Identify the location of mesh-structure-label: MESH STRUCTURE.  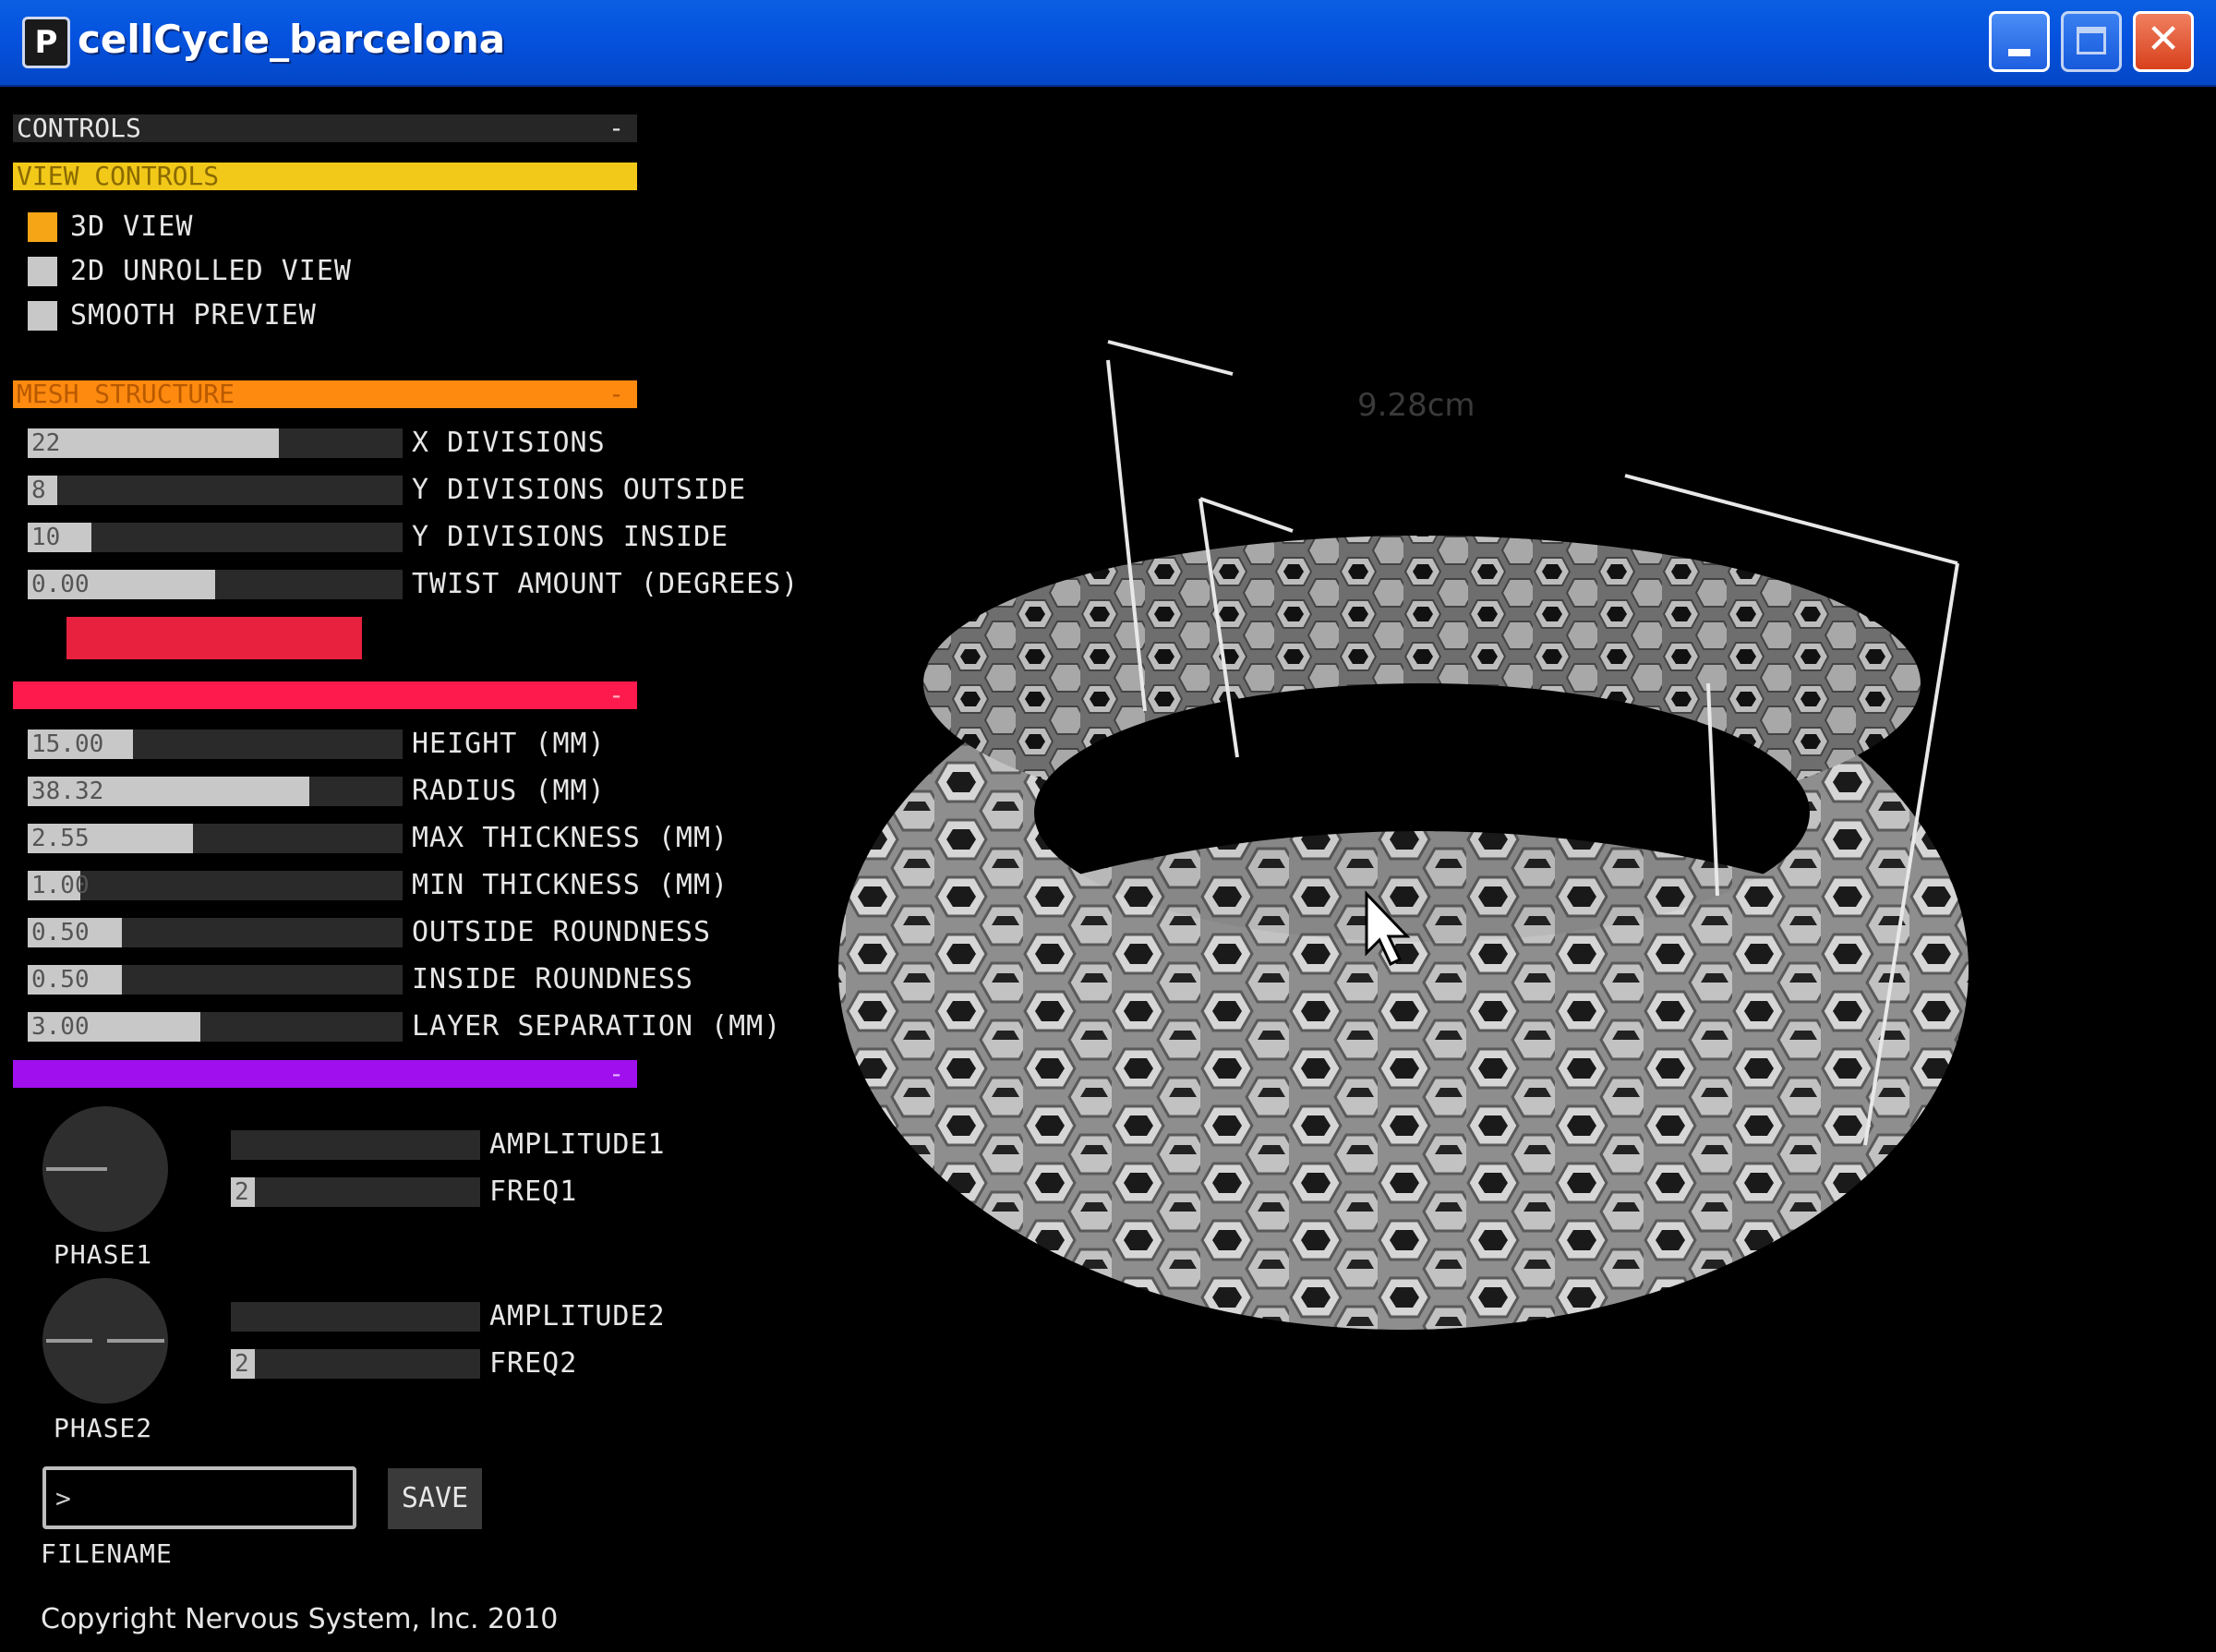
(126, 394).